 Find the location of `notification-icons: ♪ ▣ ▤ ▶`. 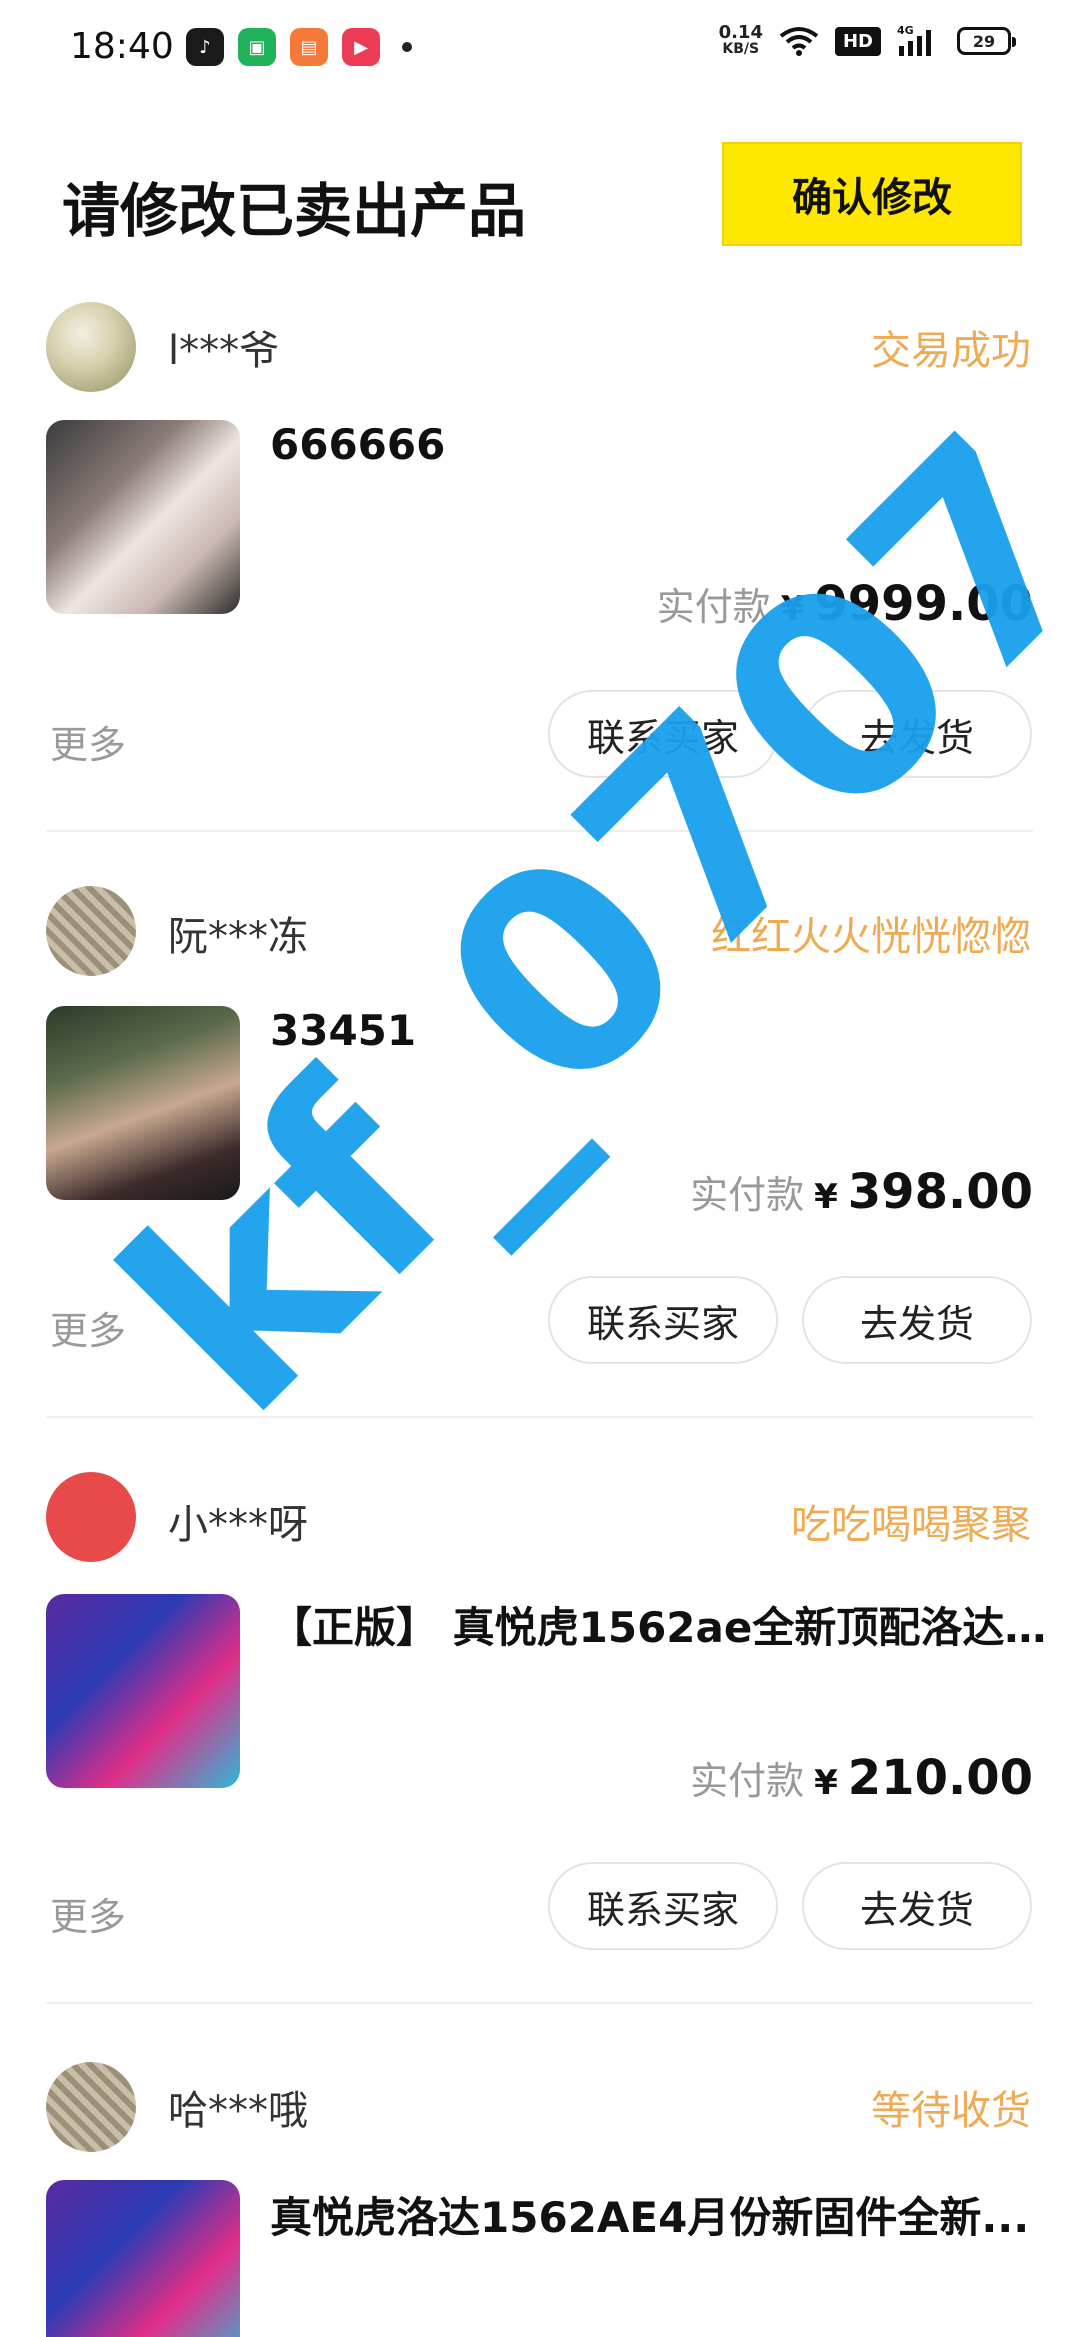

notification-icons: ♪ ▣ ▤ ▶ is located at coordinates (299, 47).